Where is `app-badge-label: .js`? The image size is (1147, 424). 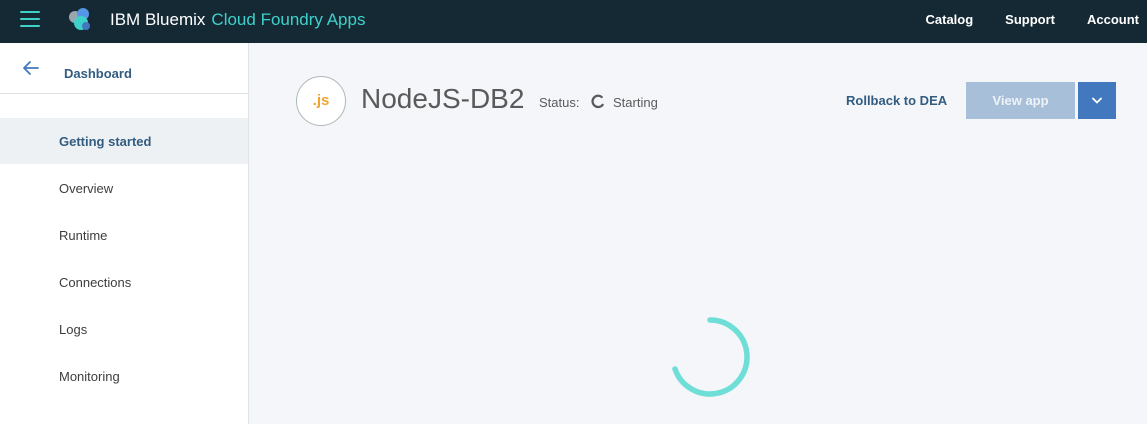
app-badge-label: .js is located at coordinates (321, 100).